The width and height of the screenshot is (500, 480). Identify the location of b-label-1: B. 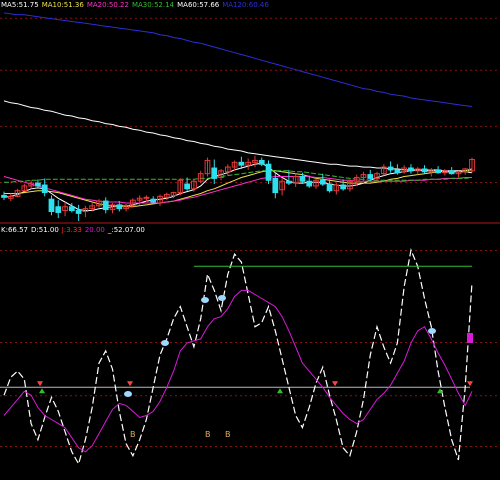
(208, 434).